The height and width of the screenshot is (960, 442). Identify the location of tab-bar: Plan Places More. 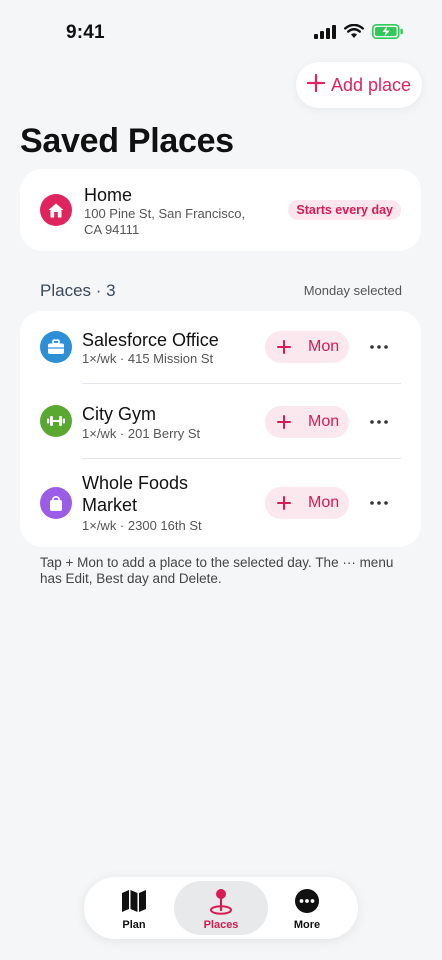
(221, 908).